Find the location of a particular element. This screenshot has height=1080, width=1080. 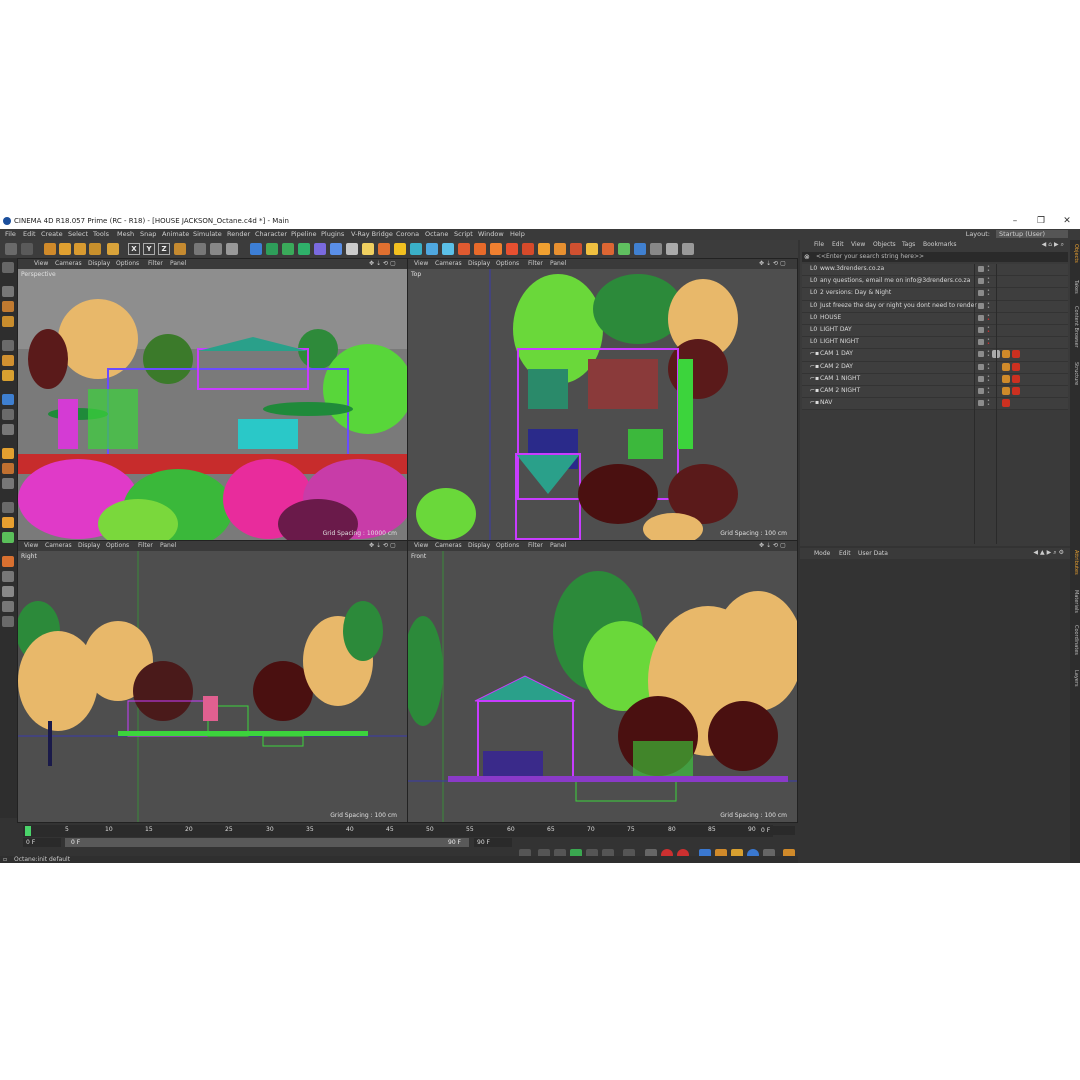

tab-attributes: Attributes is located at coordinates (1075, 562).